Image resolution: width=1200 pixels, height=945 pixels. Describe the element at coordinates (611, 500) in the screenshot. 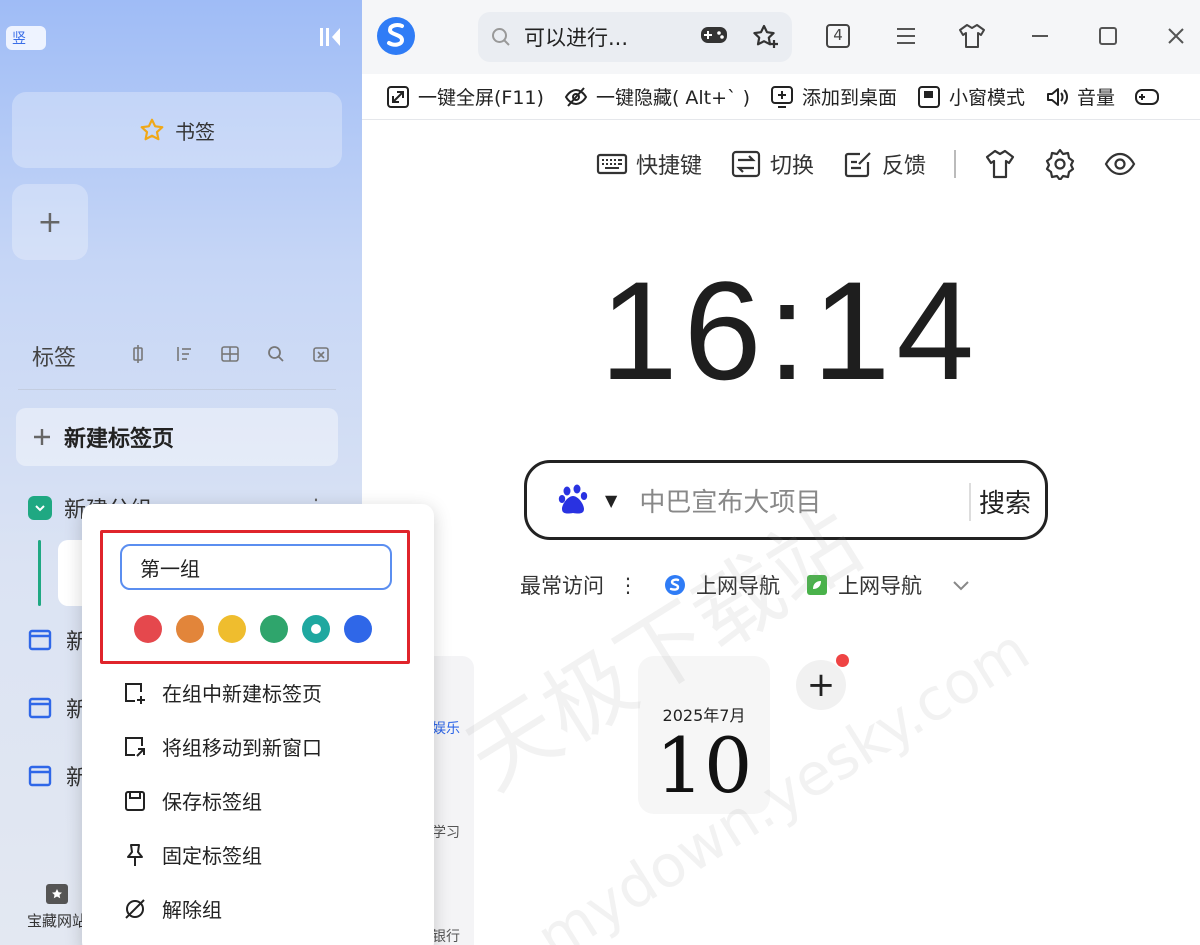

I see `engine-dropdown-icon: ▼` at that location.